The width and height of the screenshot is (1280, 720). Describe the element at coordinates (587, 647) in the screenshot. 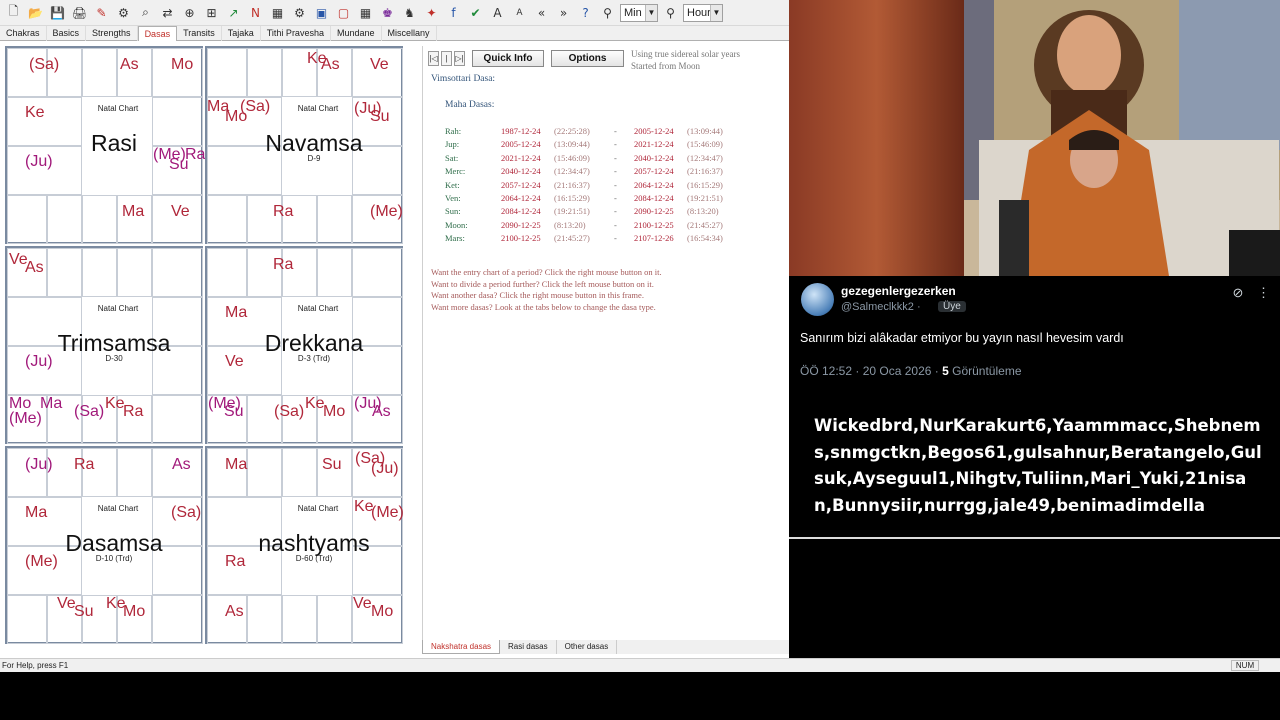

I see `tab-other-dasas: Other dasas` at that location.